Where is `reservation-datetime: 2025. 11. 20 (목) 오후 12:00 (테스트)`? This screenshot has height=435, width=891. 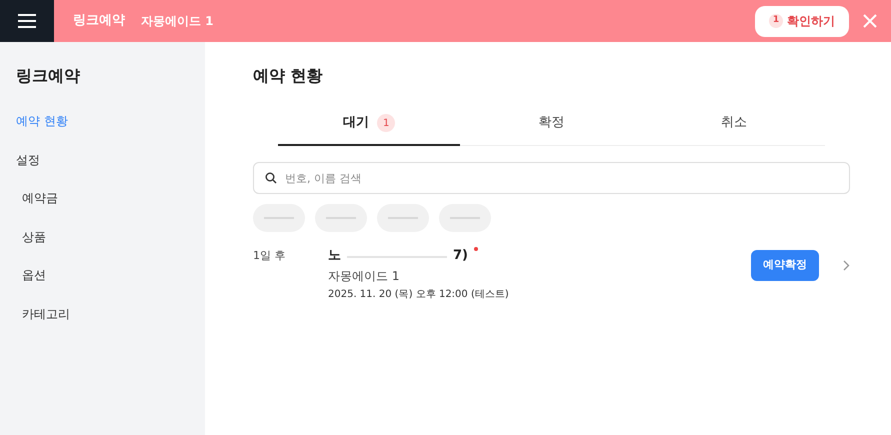
reservation-datetime: 2025. 11. 20 (목) 오후 12:00 (테스트) is located at coordinates (419, 295).